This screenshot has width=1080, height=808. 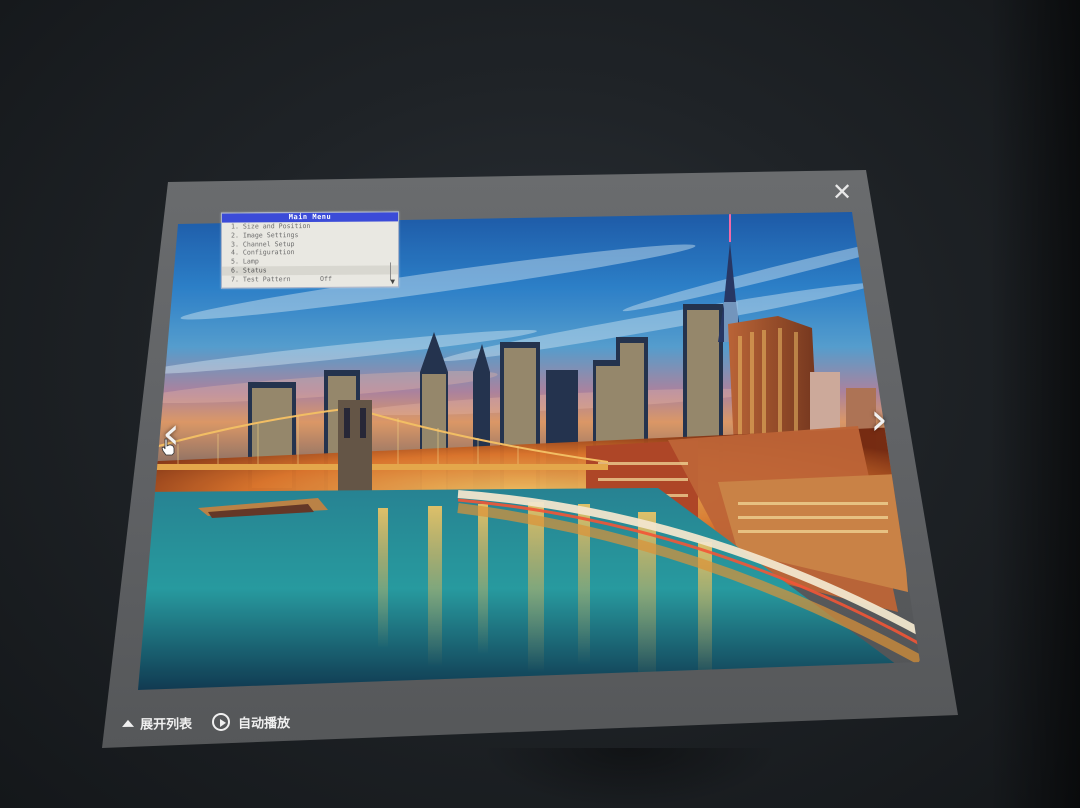 I want to click on autoplay-button: 自动播放, so click(x=251, y=722).